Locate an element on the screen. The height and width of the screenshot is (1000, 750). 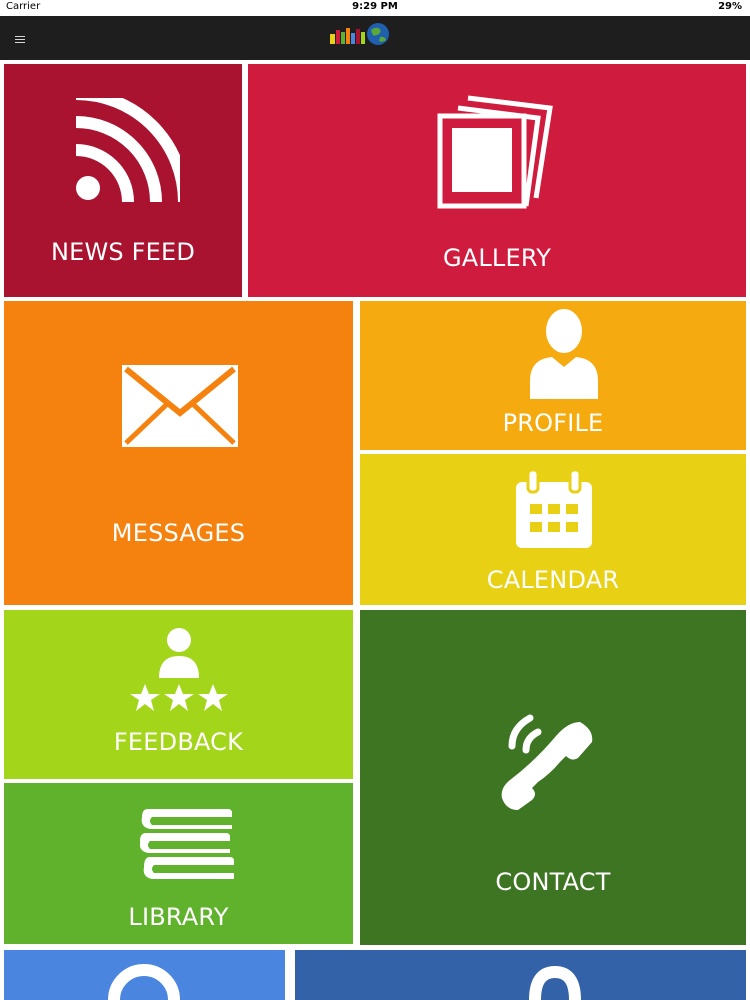
feedback-label: FEEDBACK is located at coordinates (178, 742).